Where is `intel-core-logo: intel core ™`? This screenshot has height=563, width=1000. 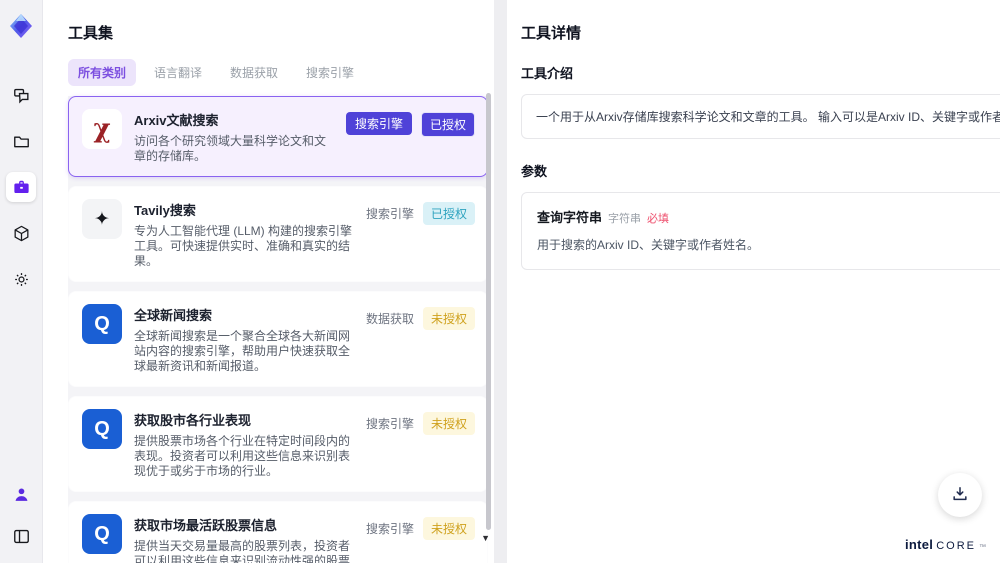 intel-core-logo: intel core ™ is located at coordinates (945, 544).